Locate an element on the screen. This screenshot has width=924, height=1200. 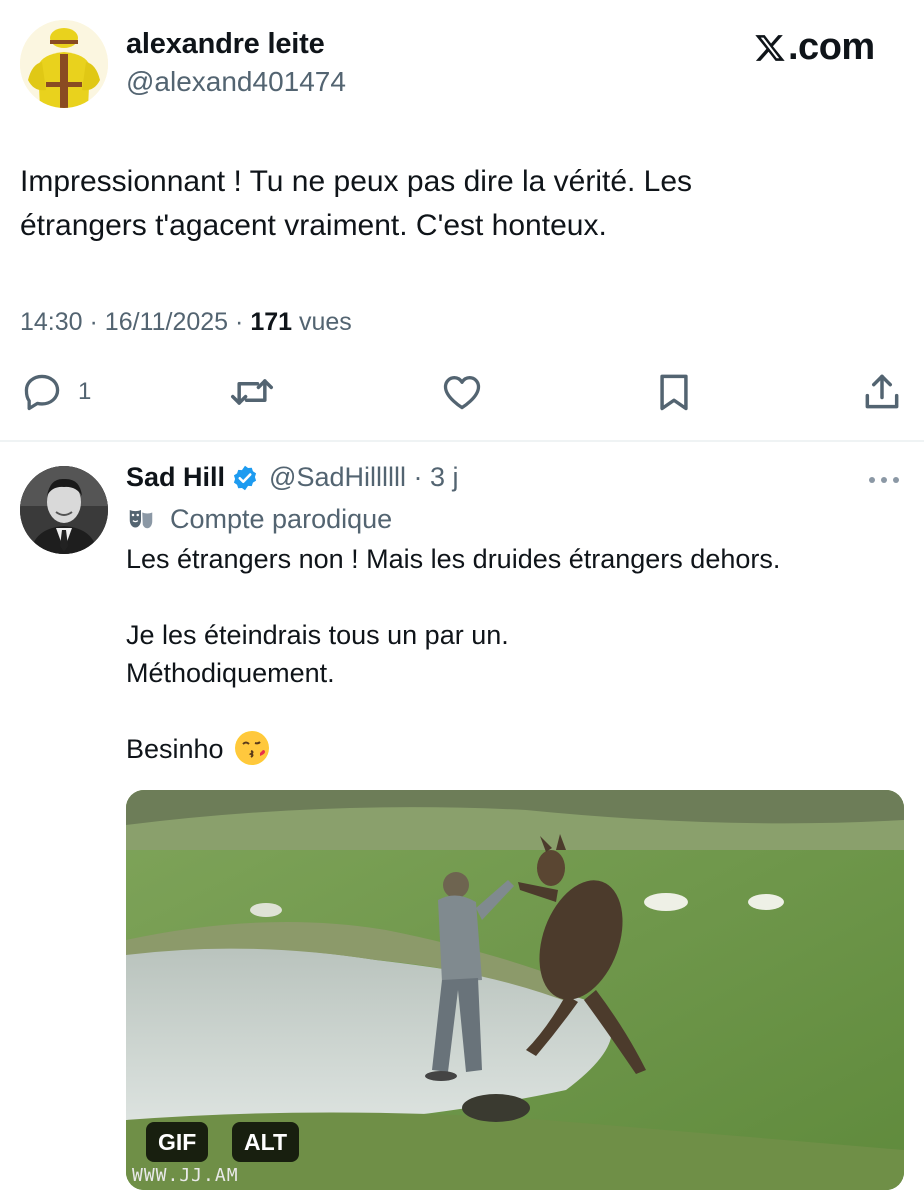
brand-suffix: .com is located at coordinates (831, 47).